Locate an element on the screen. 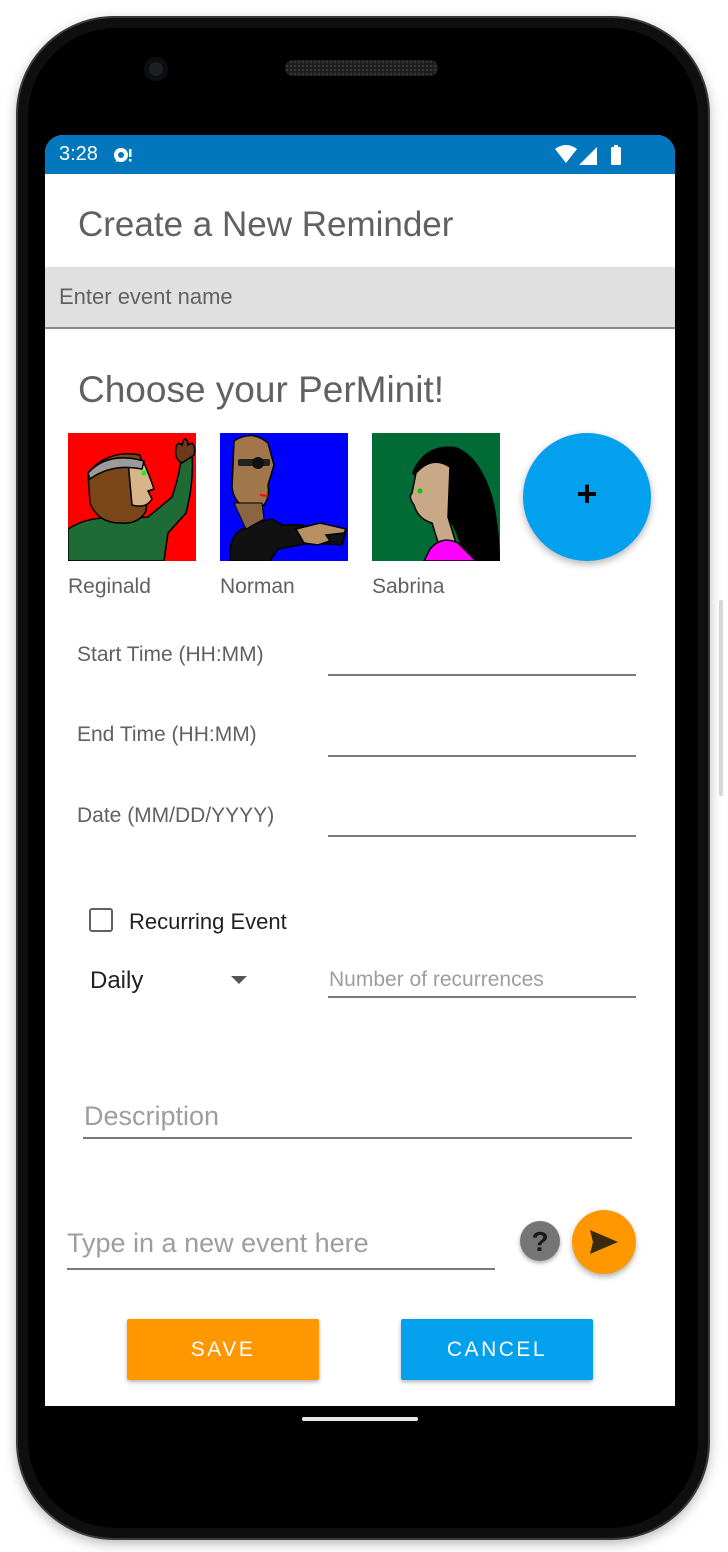  wifi-icon is located at coordinates (566, 154).